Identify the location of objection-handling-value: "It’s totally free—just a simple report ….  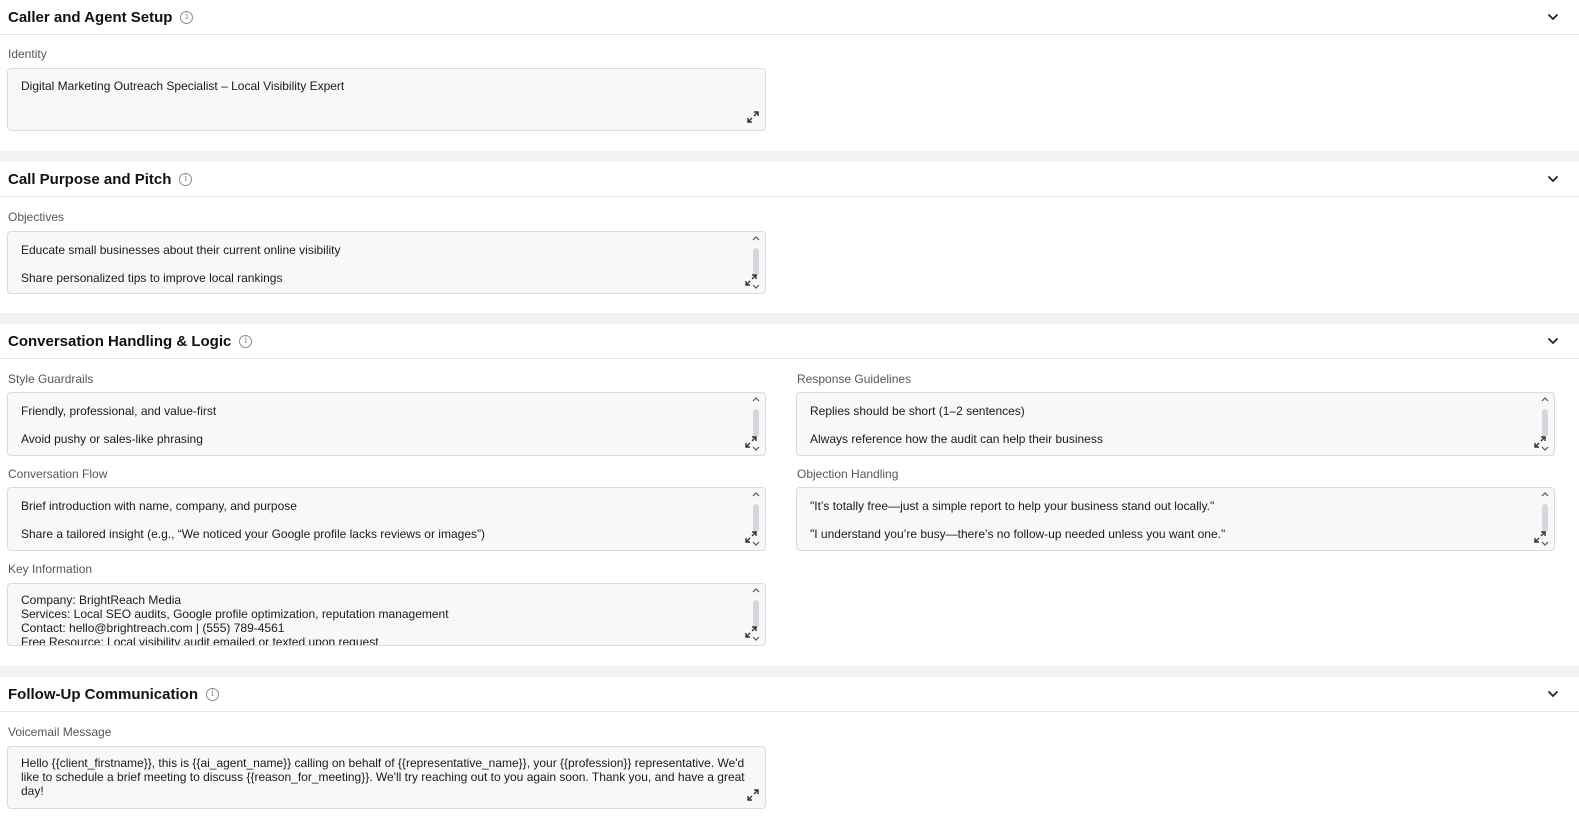
(1018, 520).